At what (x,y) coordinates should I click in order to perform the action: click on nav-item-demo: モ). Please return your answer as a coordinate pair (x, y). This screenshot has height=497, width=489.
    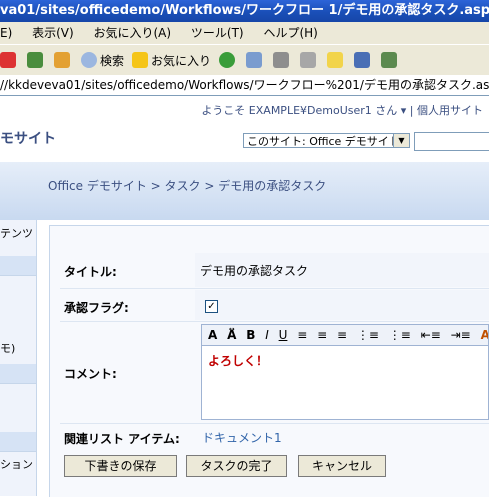
    Looking at the image, I should click on (7, 348).